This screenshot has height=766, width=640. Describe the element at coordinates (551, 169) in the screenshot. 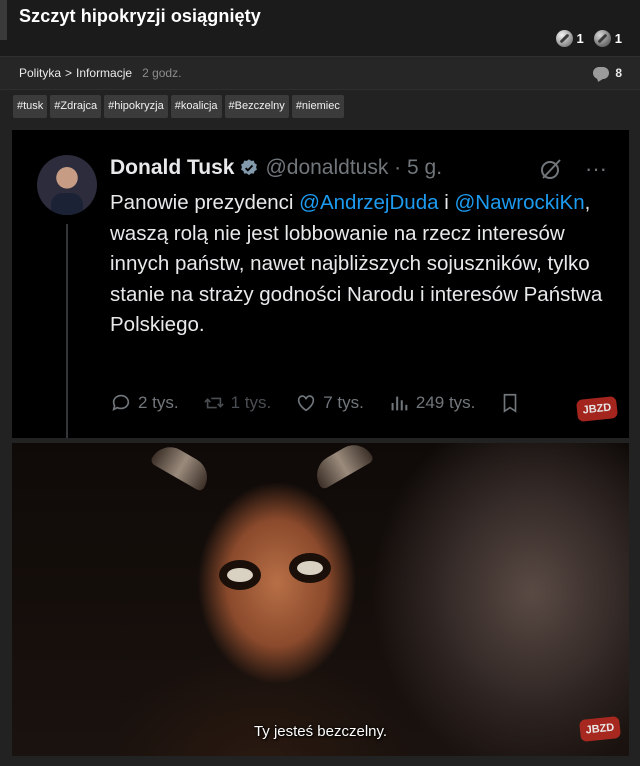

I see `grok-icon` at that location.